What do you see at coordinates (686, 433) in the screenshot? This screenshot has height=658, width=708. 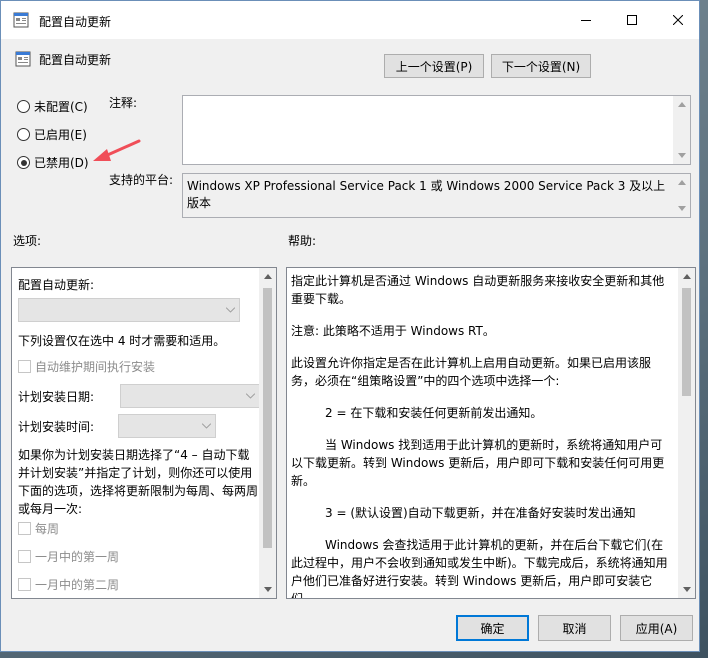 I see `help-scrollbar` at bounding box center [686, 433].